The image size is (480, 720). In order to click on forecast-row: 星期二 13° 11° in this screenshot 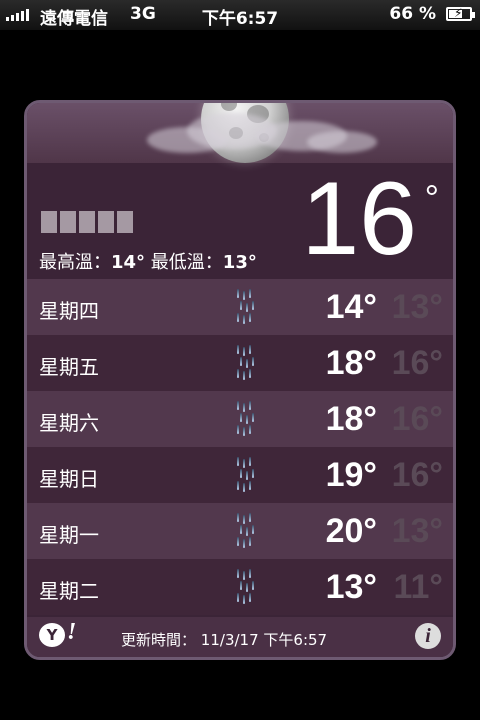, I will do `click(240, 587)`.